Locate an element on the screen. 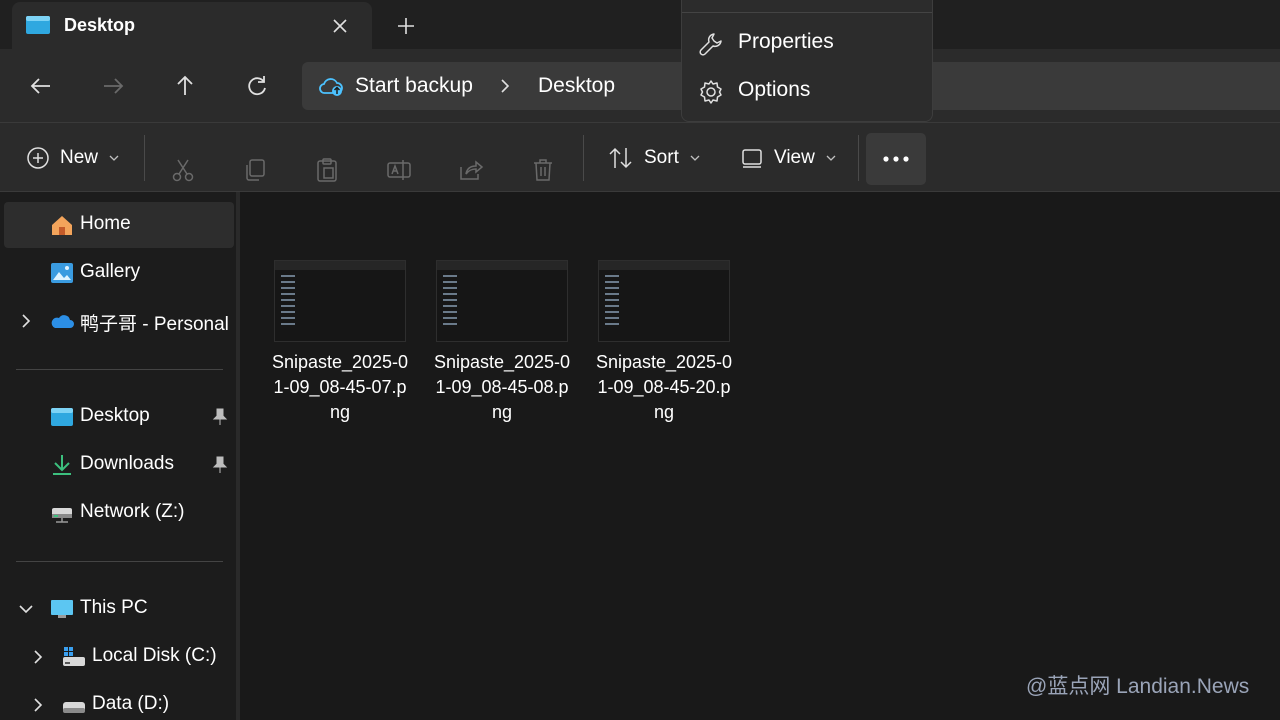 This screenshot has width=1280, height=720. wrench-icon is located at coordinates (710, 44).